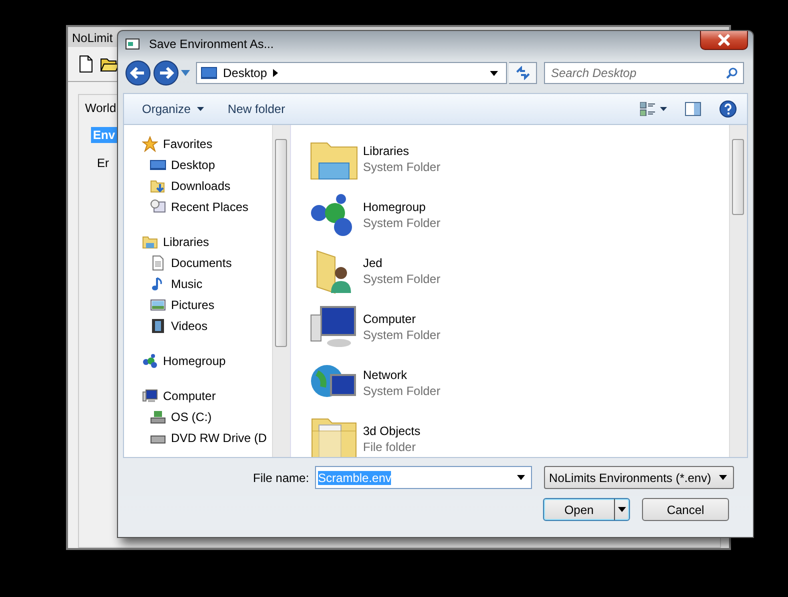 The image size is (788, 597). What do you see at coordinates (150, 360) in the screenshot?
I see `spheres-icon` at bounding box center [150, 360].